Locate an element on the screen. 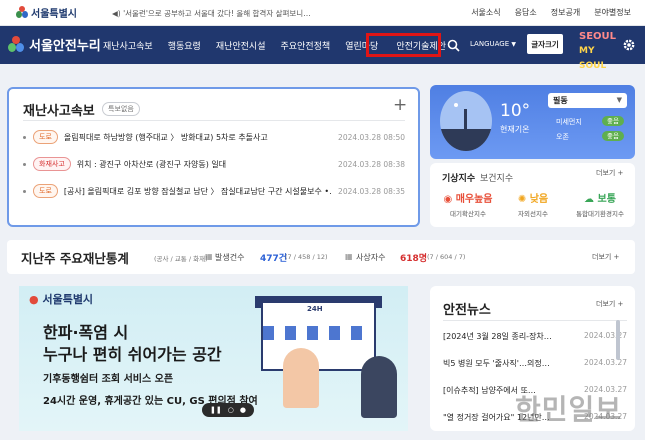 The image size is (645, 440). top-links: 서울소식 응답소 정보공개 분야별정보 is located at coordinates (551, 12).